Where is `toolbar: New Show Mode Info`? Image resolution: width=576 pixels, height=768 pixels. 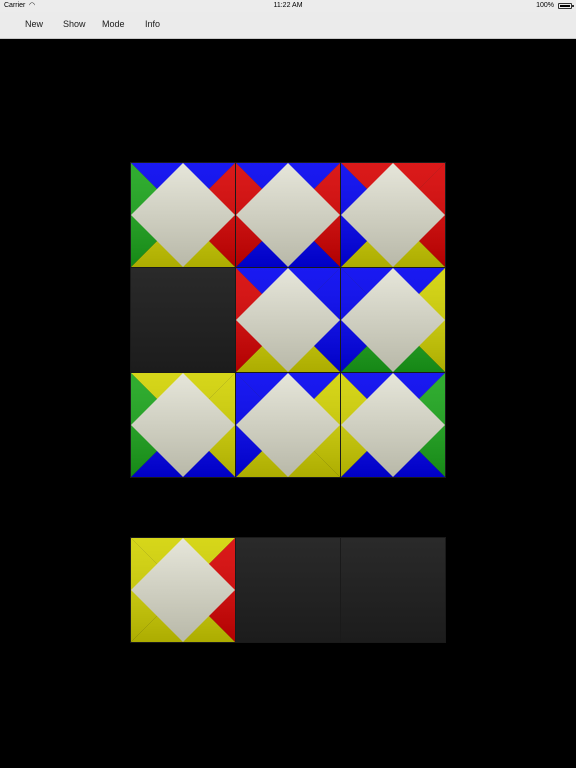 toolbar: New Show Mode Info is located at coordinates (288, 25).